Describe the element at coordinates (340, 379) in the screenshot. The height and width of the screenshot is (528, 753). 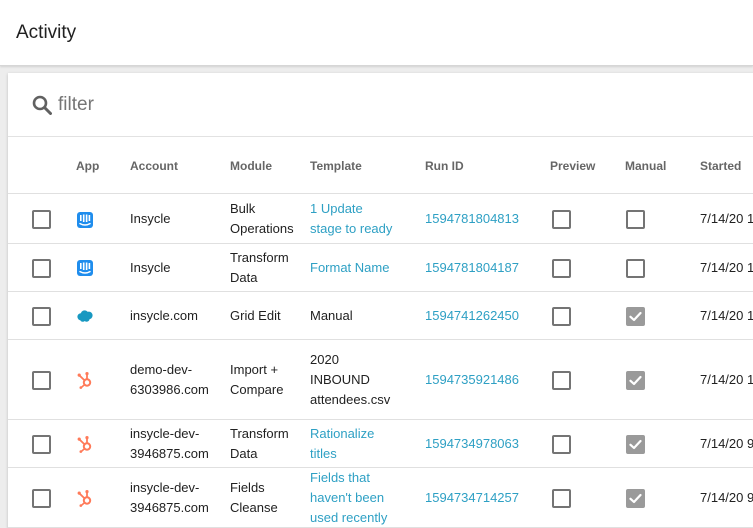
I see `template-cell-line: INBOUND` at that location.